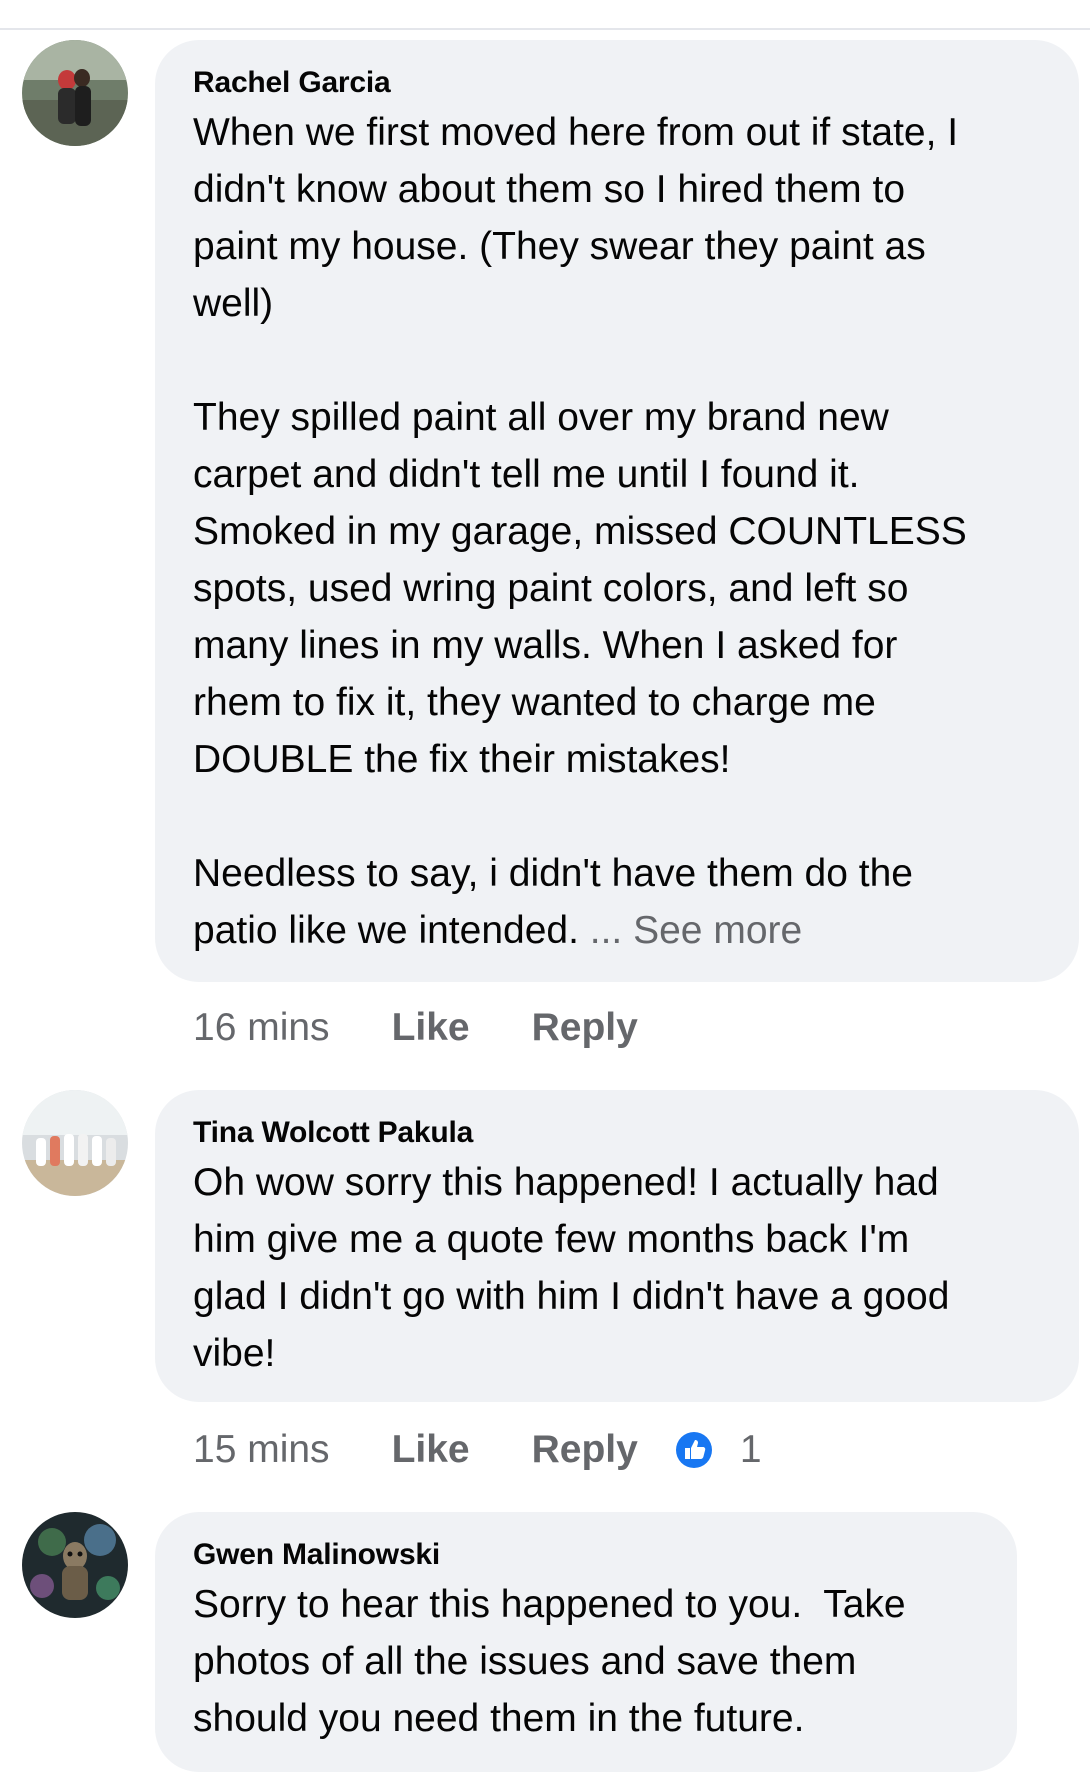  What do you see at coordinates (618, 1133) in the screenshot?
I see `author-name: Tina Wolcott Pakula` at bounding box center [618, 1133].